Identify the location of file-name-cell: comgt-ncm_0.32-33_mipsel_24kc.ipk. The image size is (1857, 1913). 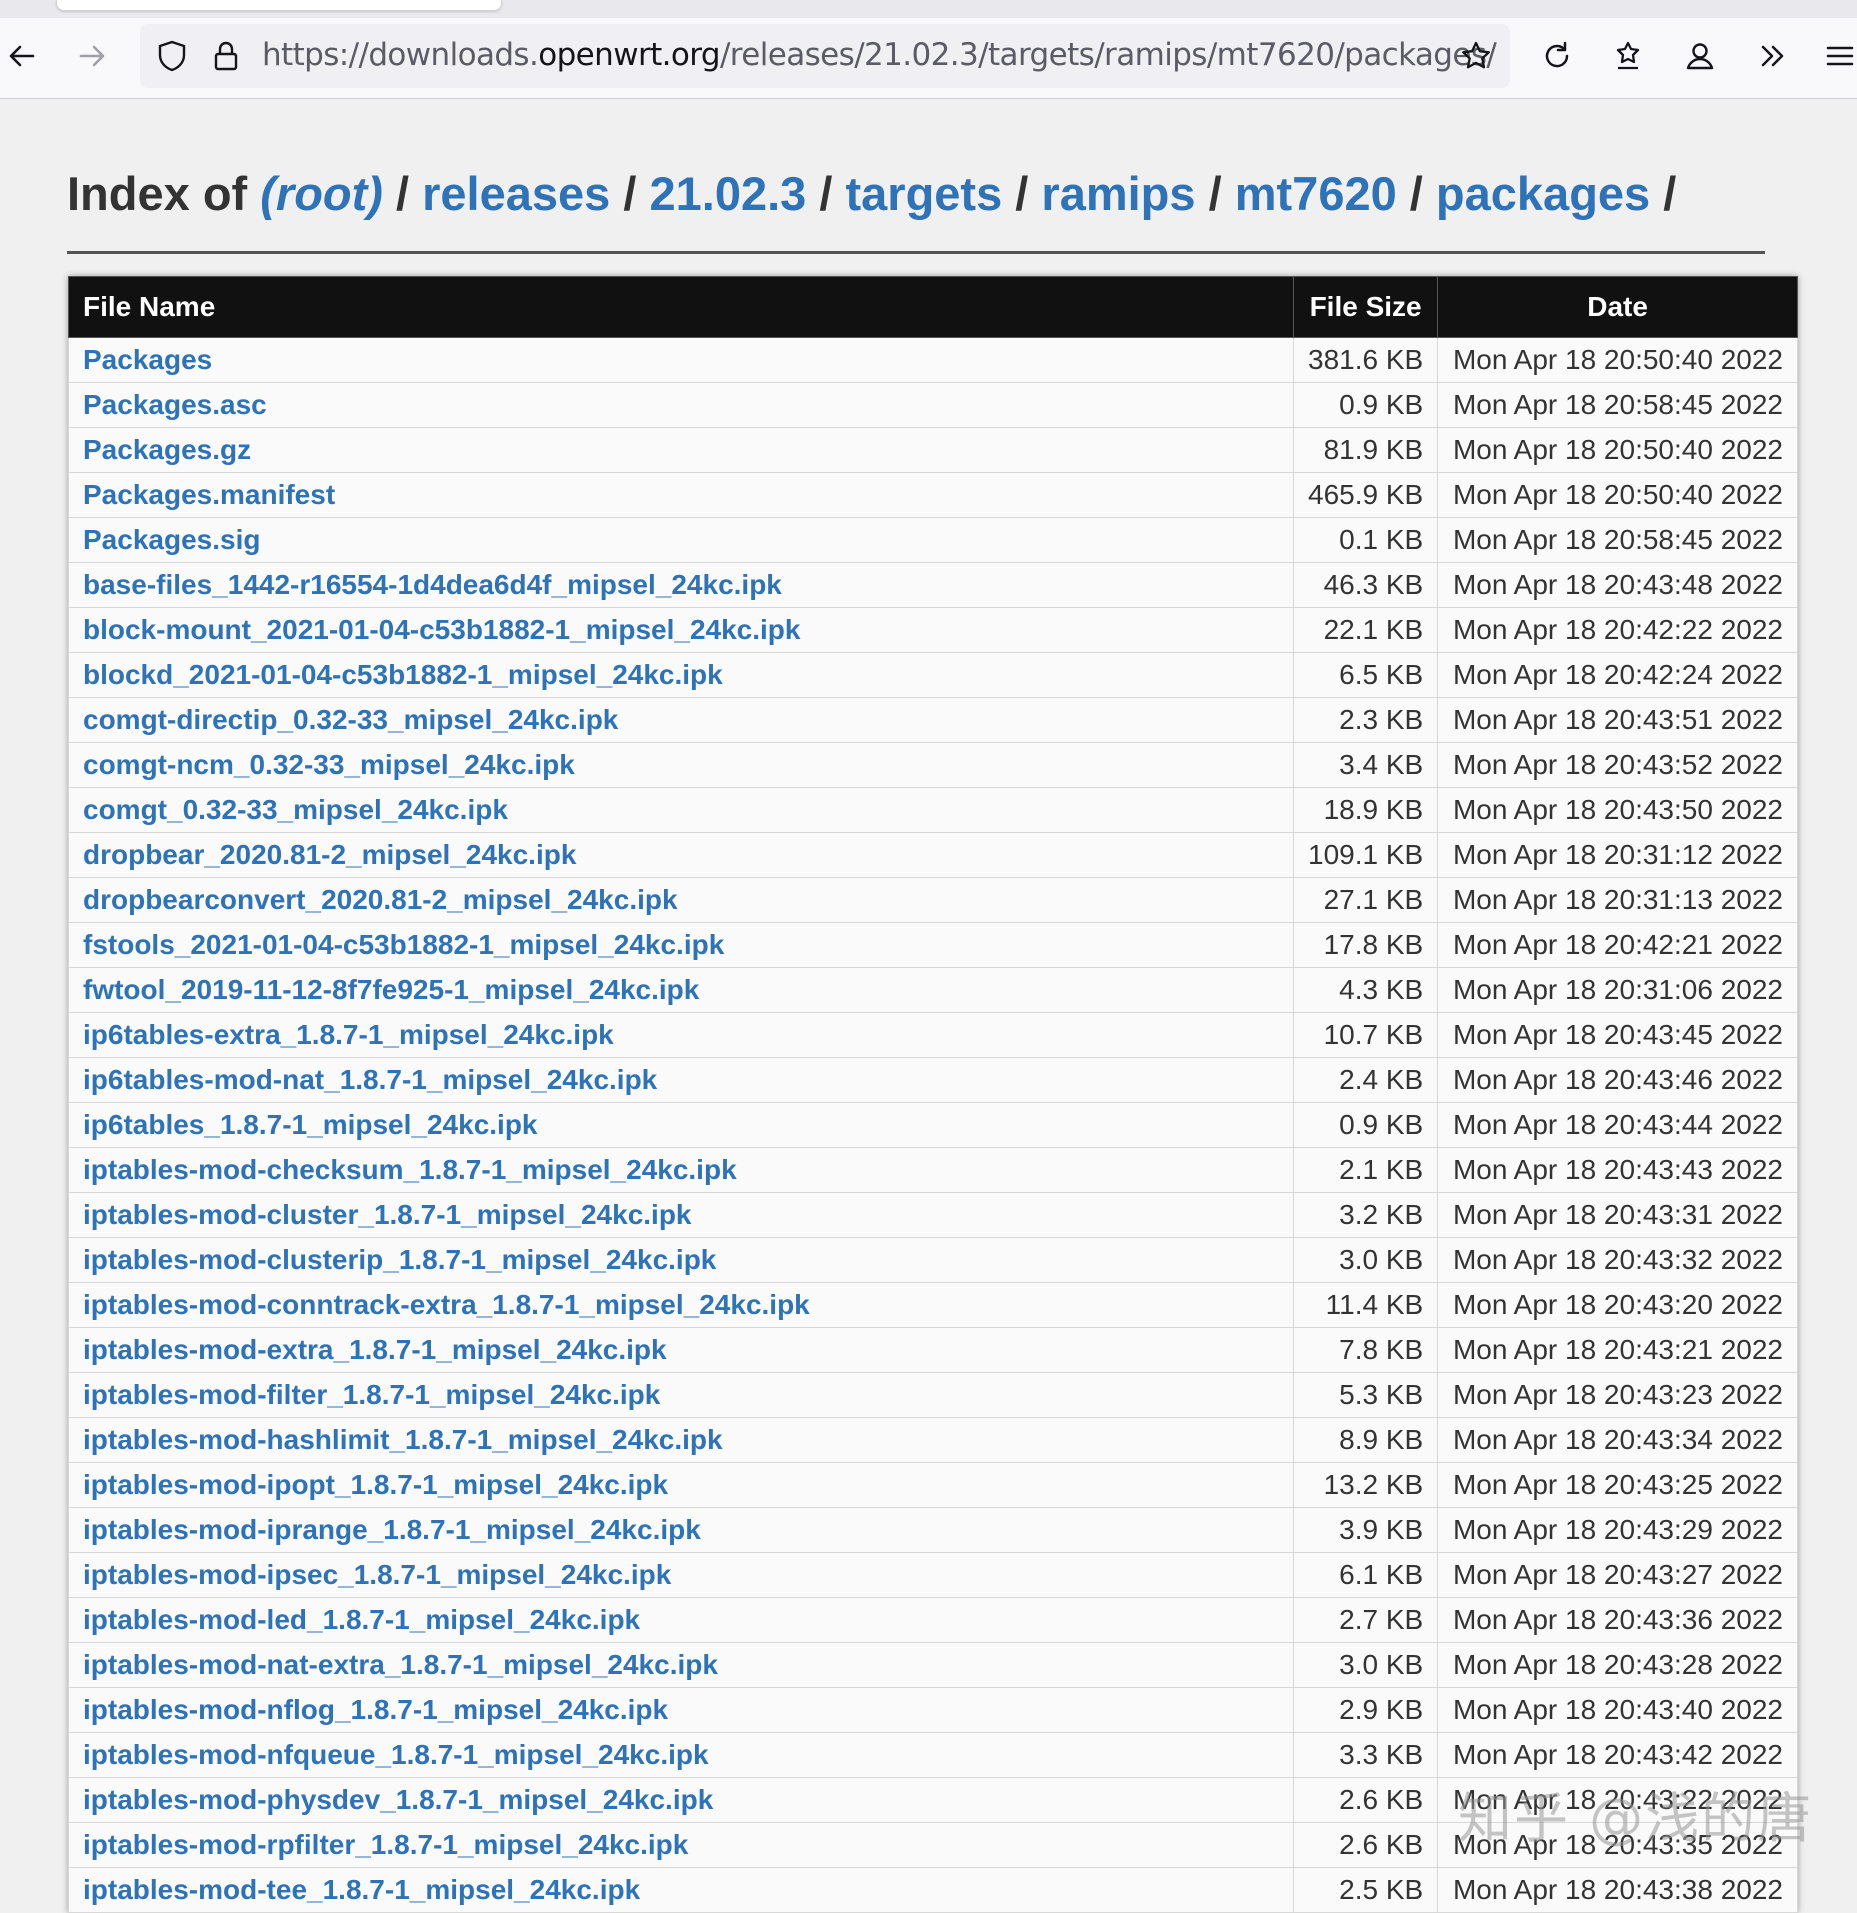
(681, 765).